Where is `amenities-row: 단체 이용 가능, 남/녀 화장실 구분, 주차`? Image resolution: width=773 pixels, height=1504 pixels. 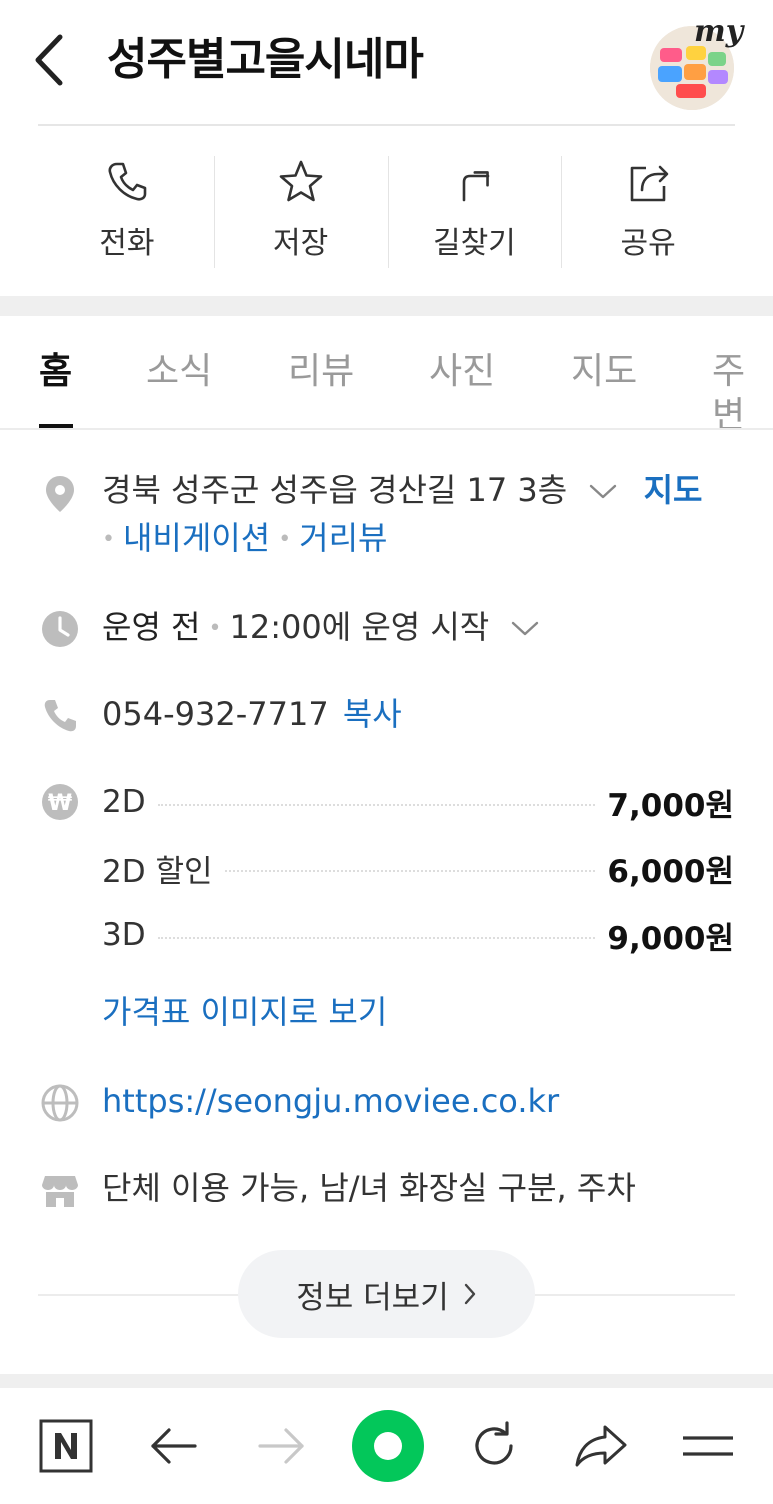
amenities-row: 단체 이용 가능, 남/녀 화장실 구분, 주차 is located at coordinates (390, 1188).